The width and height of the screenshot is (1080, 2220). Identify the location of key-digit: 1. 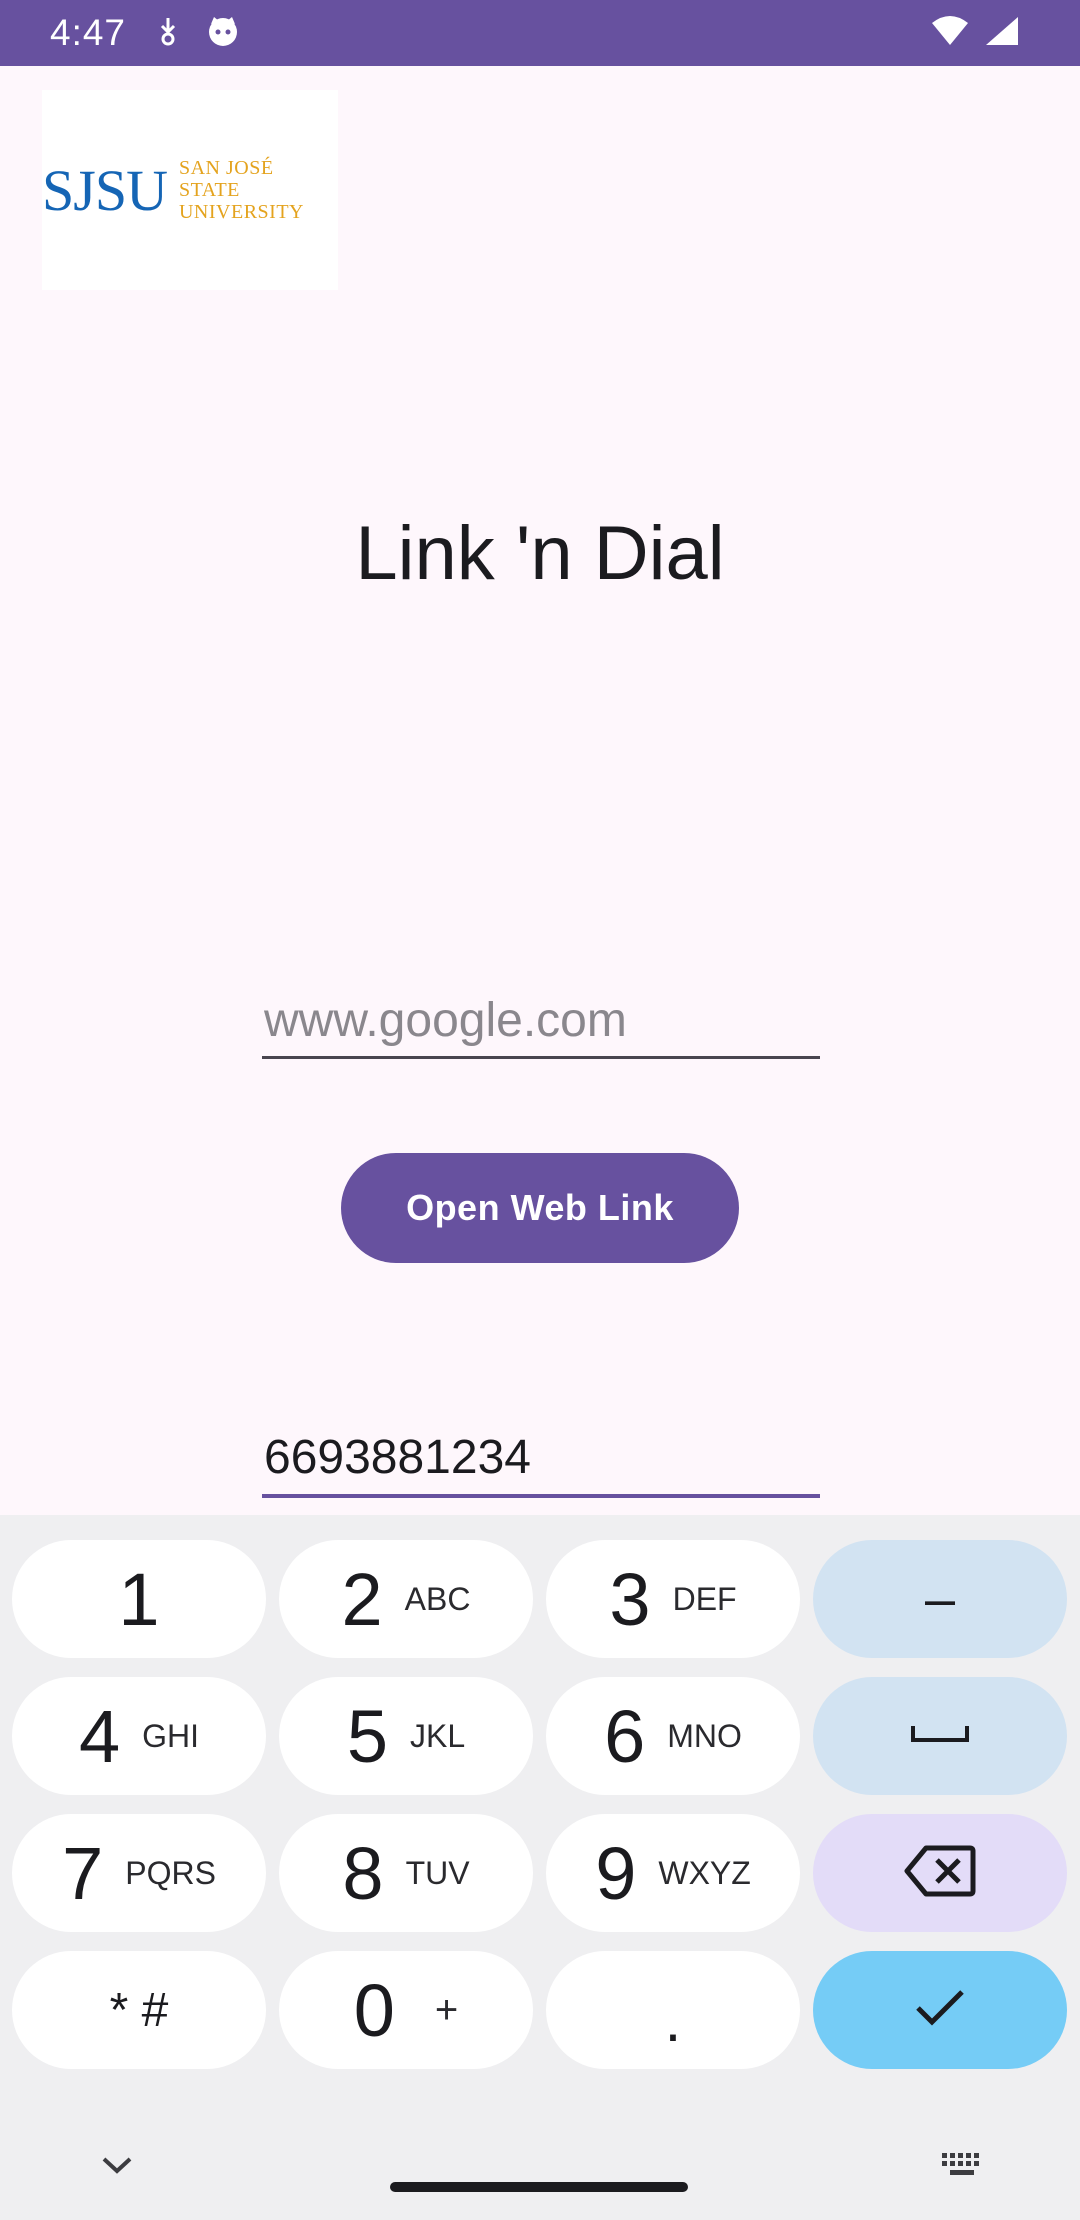
(139, 1599).